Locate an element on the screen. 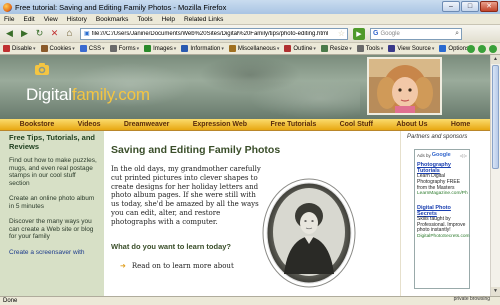 This screenshot has height=305, width=500. back-button: ◀ is located at coordinates (9, 33).